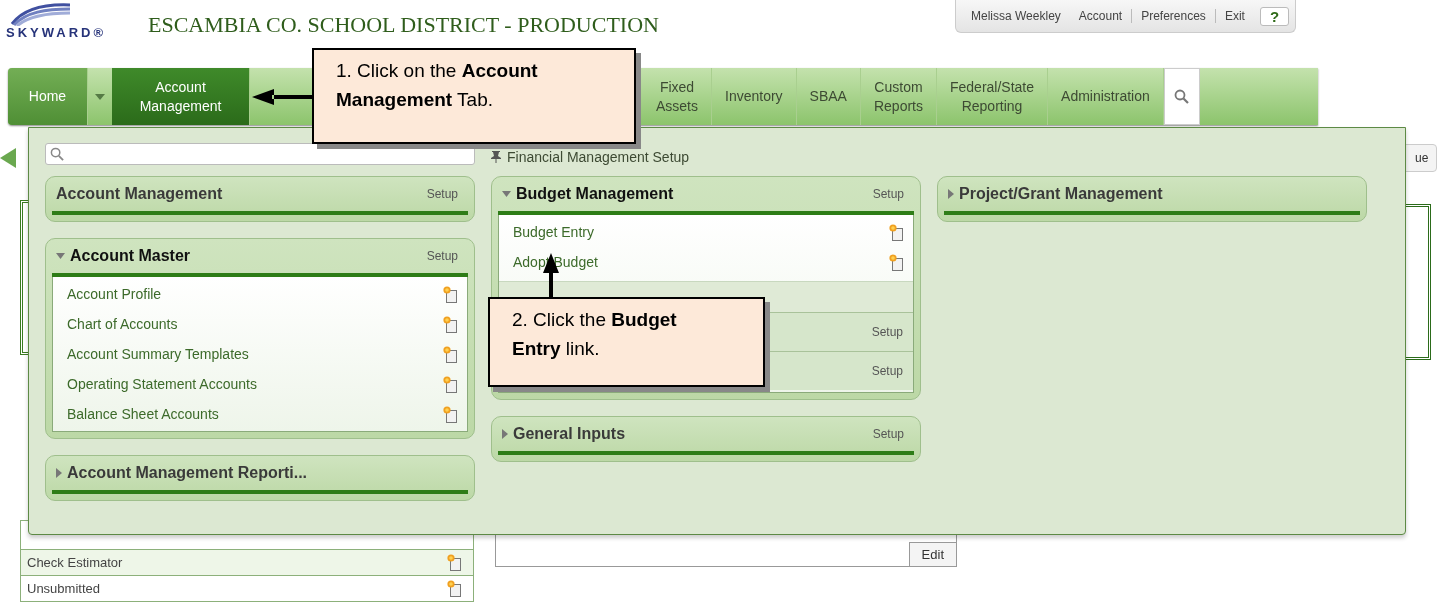 This screenshot has height=606, width=1445. I want to click on nav-tab: Account Management, so click(181, 96).